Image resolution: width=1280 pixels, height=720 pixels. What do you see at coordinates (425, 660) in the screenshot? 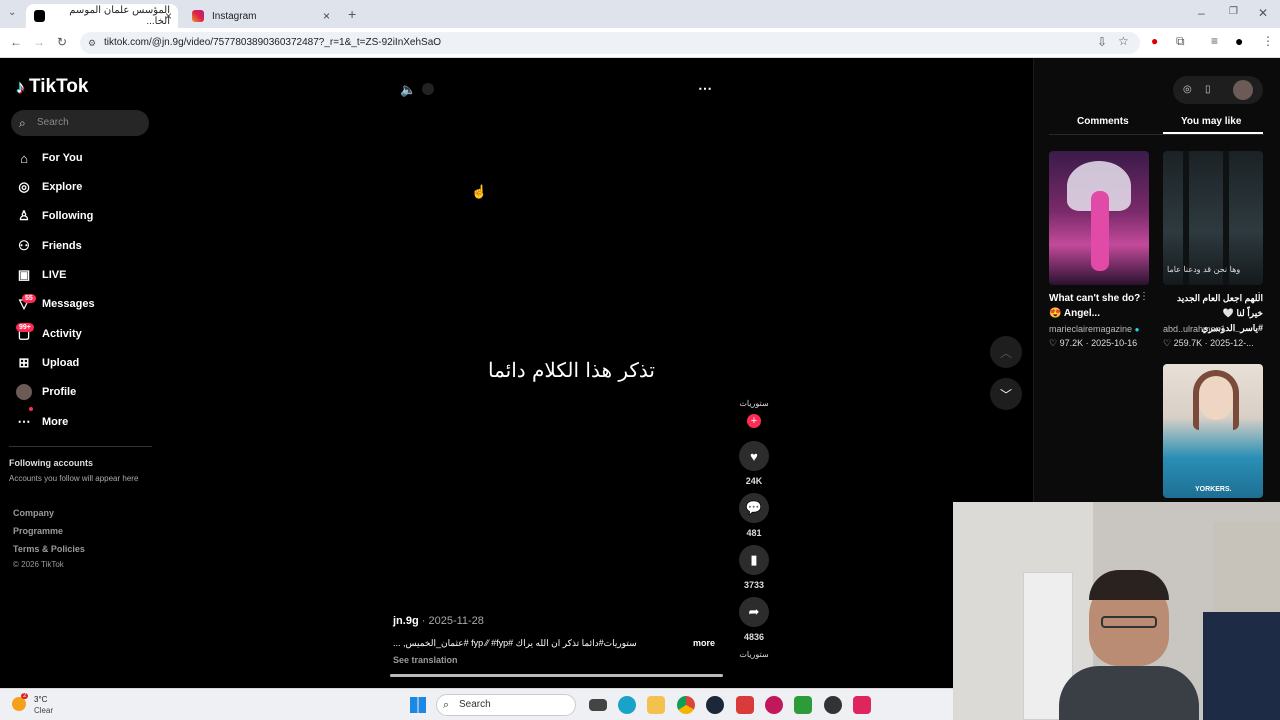
I see `see-translation-button: See translation` at bounding box center [425, 660].